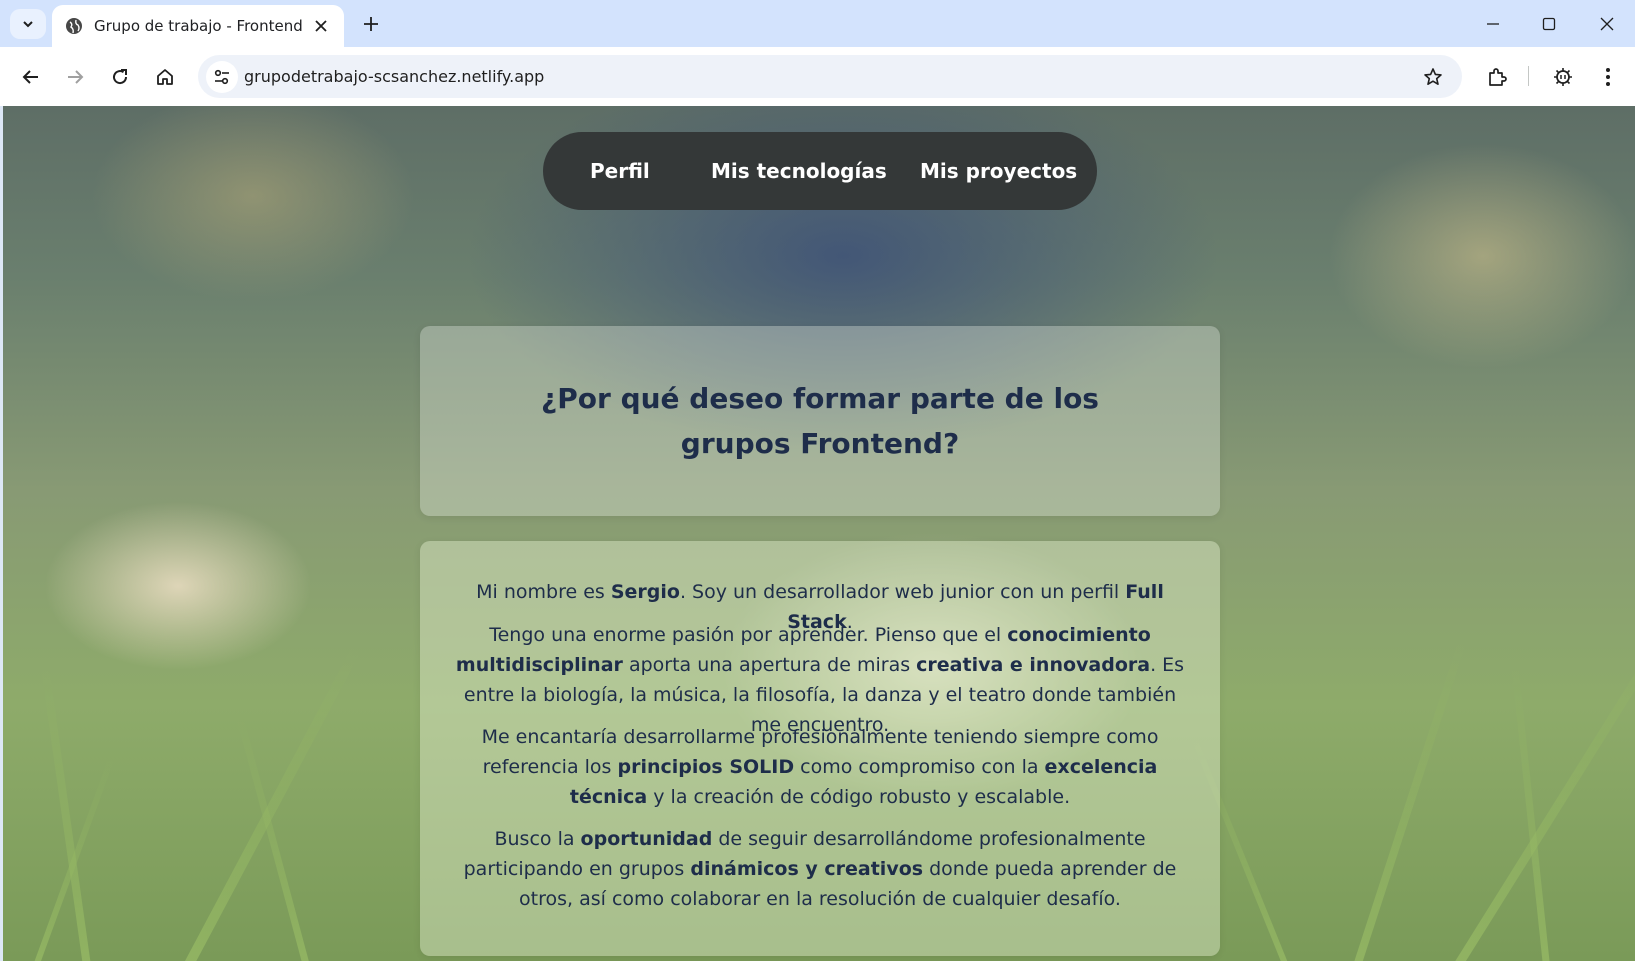 The image size is (1635, 961). Describe the element at coordinates (1528, 76) in the screenshot. I see `toolbar-separator` at that location.